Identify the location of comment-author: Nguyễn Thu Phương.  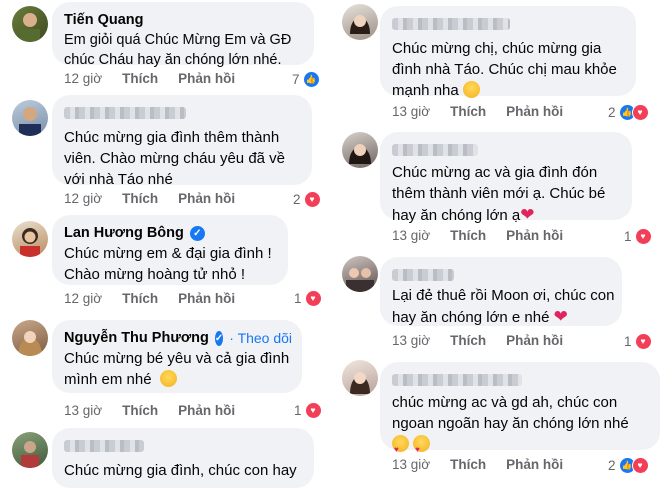
(136, 338).